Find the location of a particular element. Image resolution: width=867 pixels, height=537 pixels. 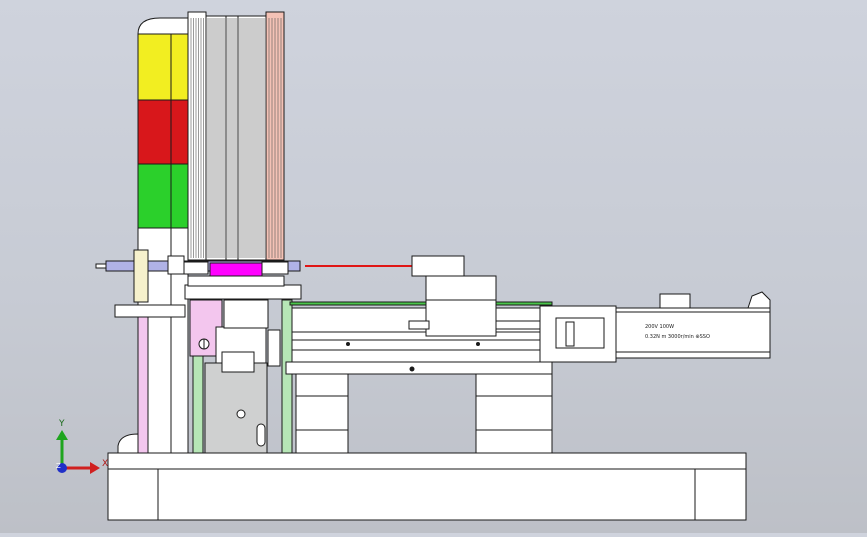

sensor-head is located at coordinates (438, 266).